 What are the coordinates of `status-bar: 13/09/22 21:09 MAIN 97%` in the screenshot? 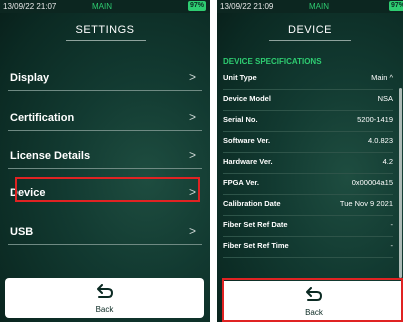 It's located at (310, 6).